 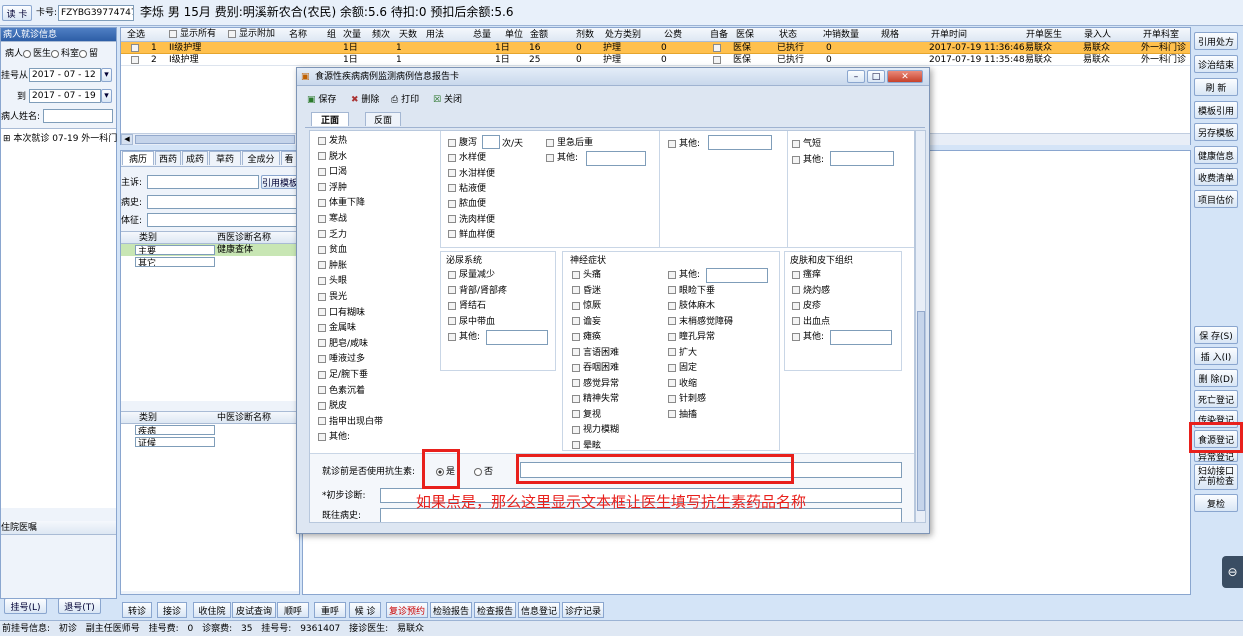 I want to click on reg-from-dropdown: ▾, so click(x=106, y=75).